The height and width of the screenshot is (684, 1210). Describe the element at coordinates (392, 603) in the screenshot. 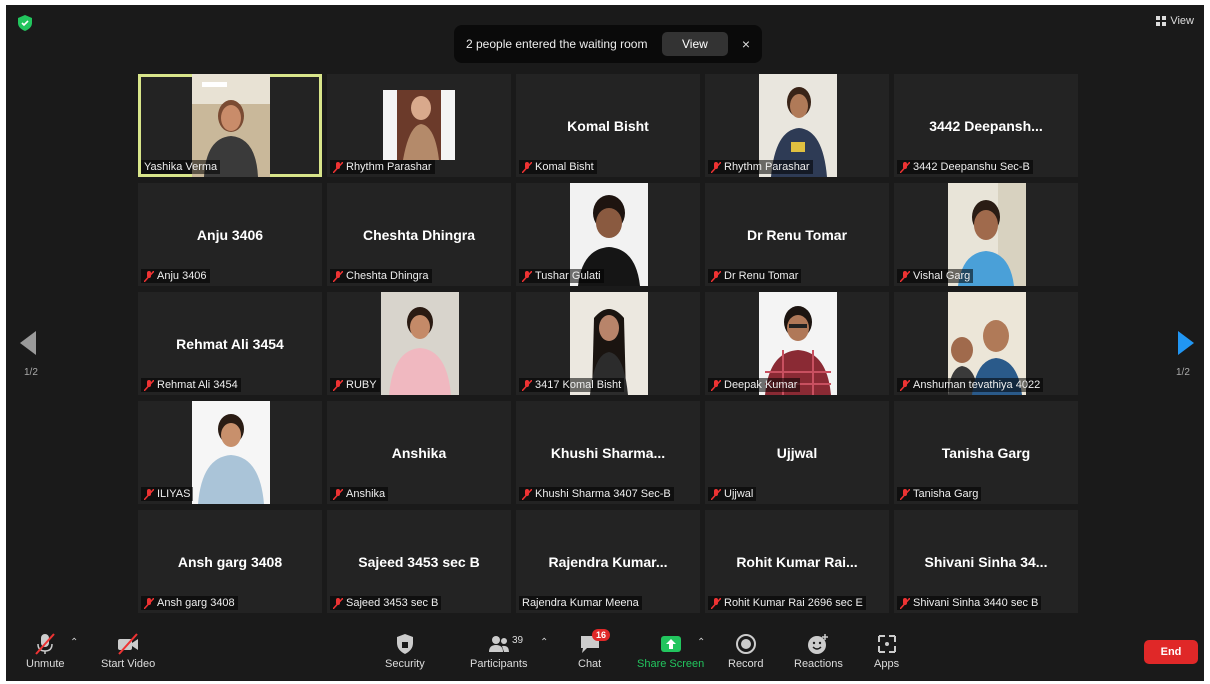

I see `participant-name: Sajeed 3453 sec B` at that location.